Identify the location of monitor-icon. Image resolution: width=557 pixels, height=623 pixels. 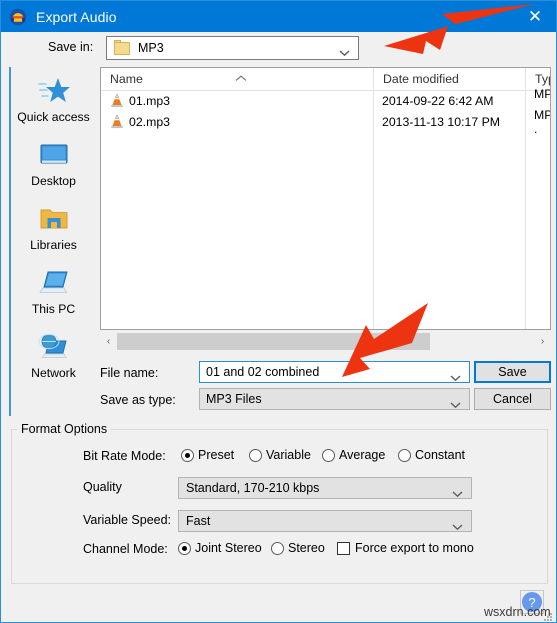
(53, 155).